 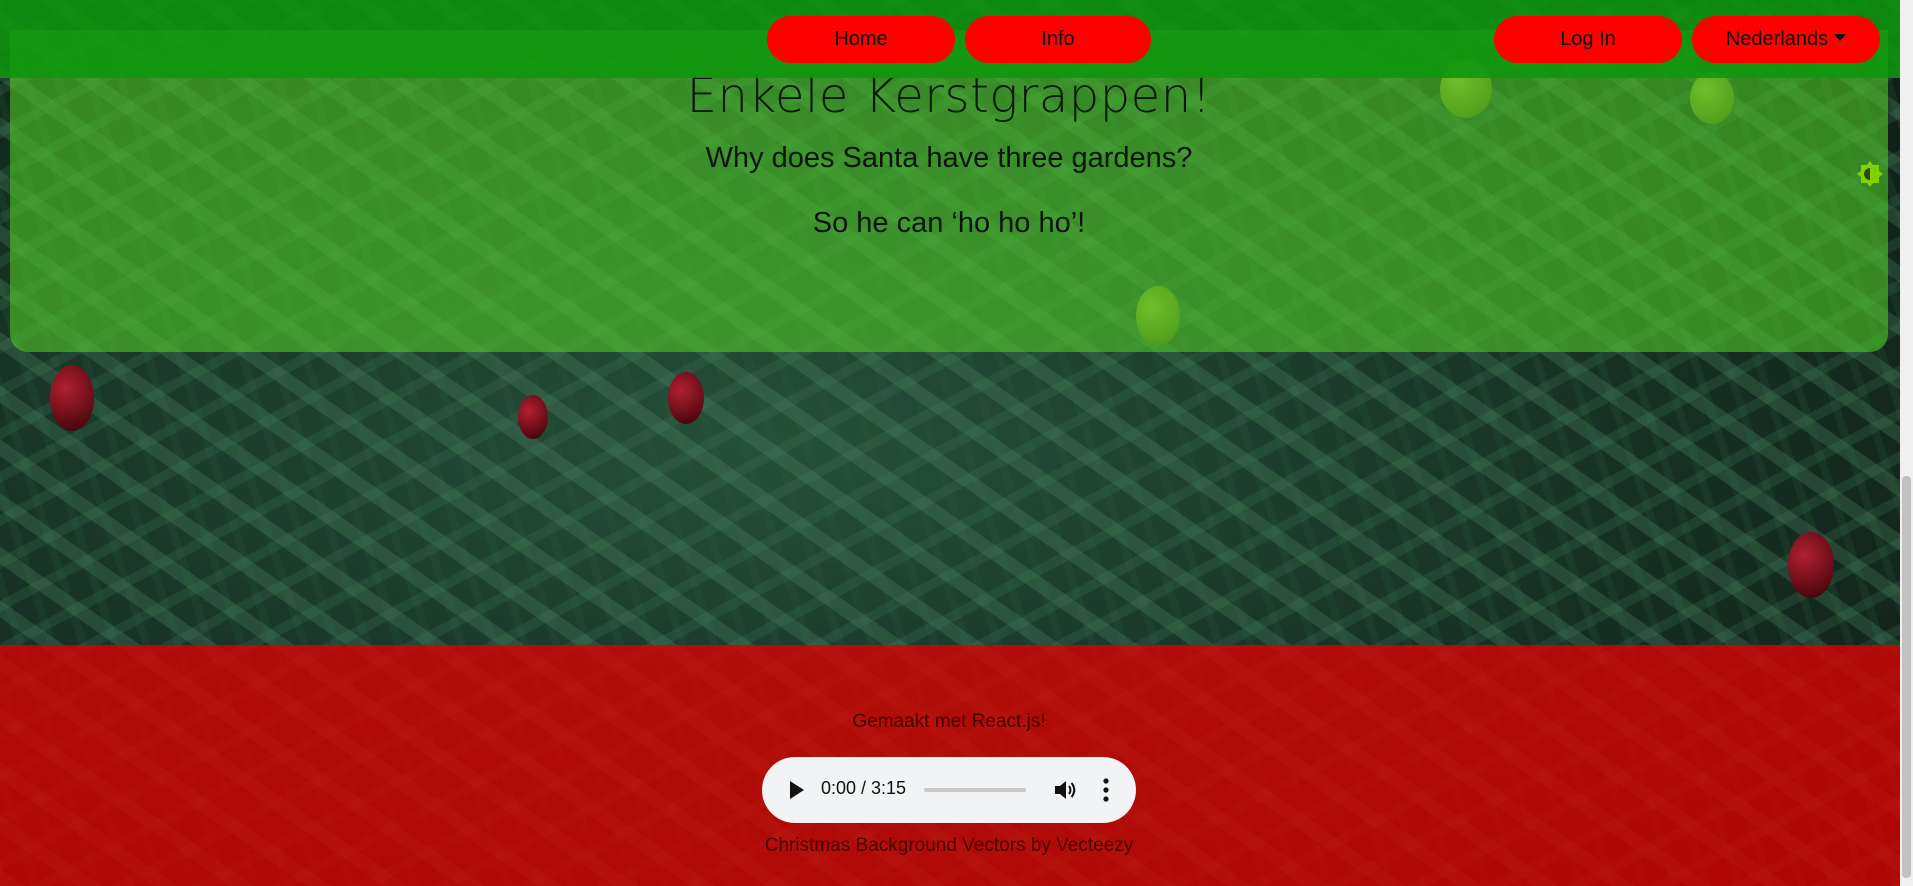 I want to click on audio-seek-bar, so click(x=975, y=790).